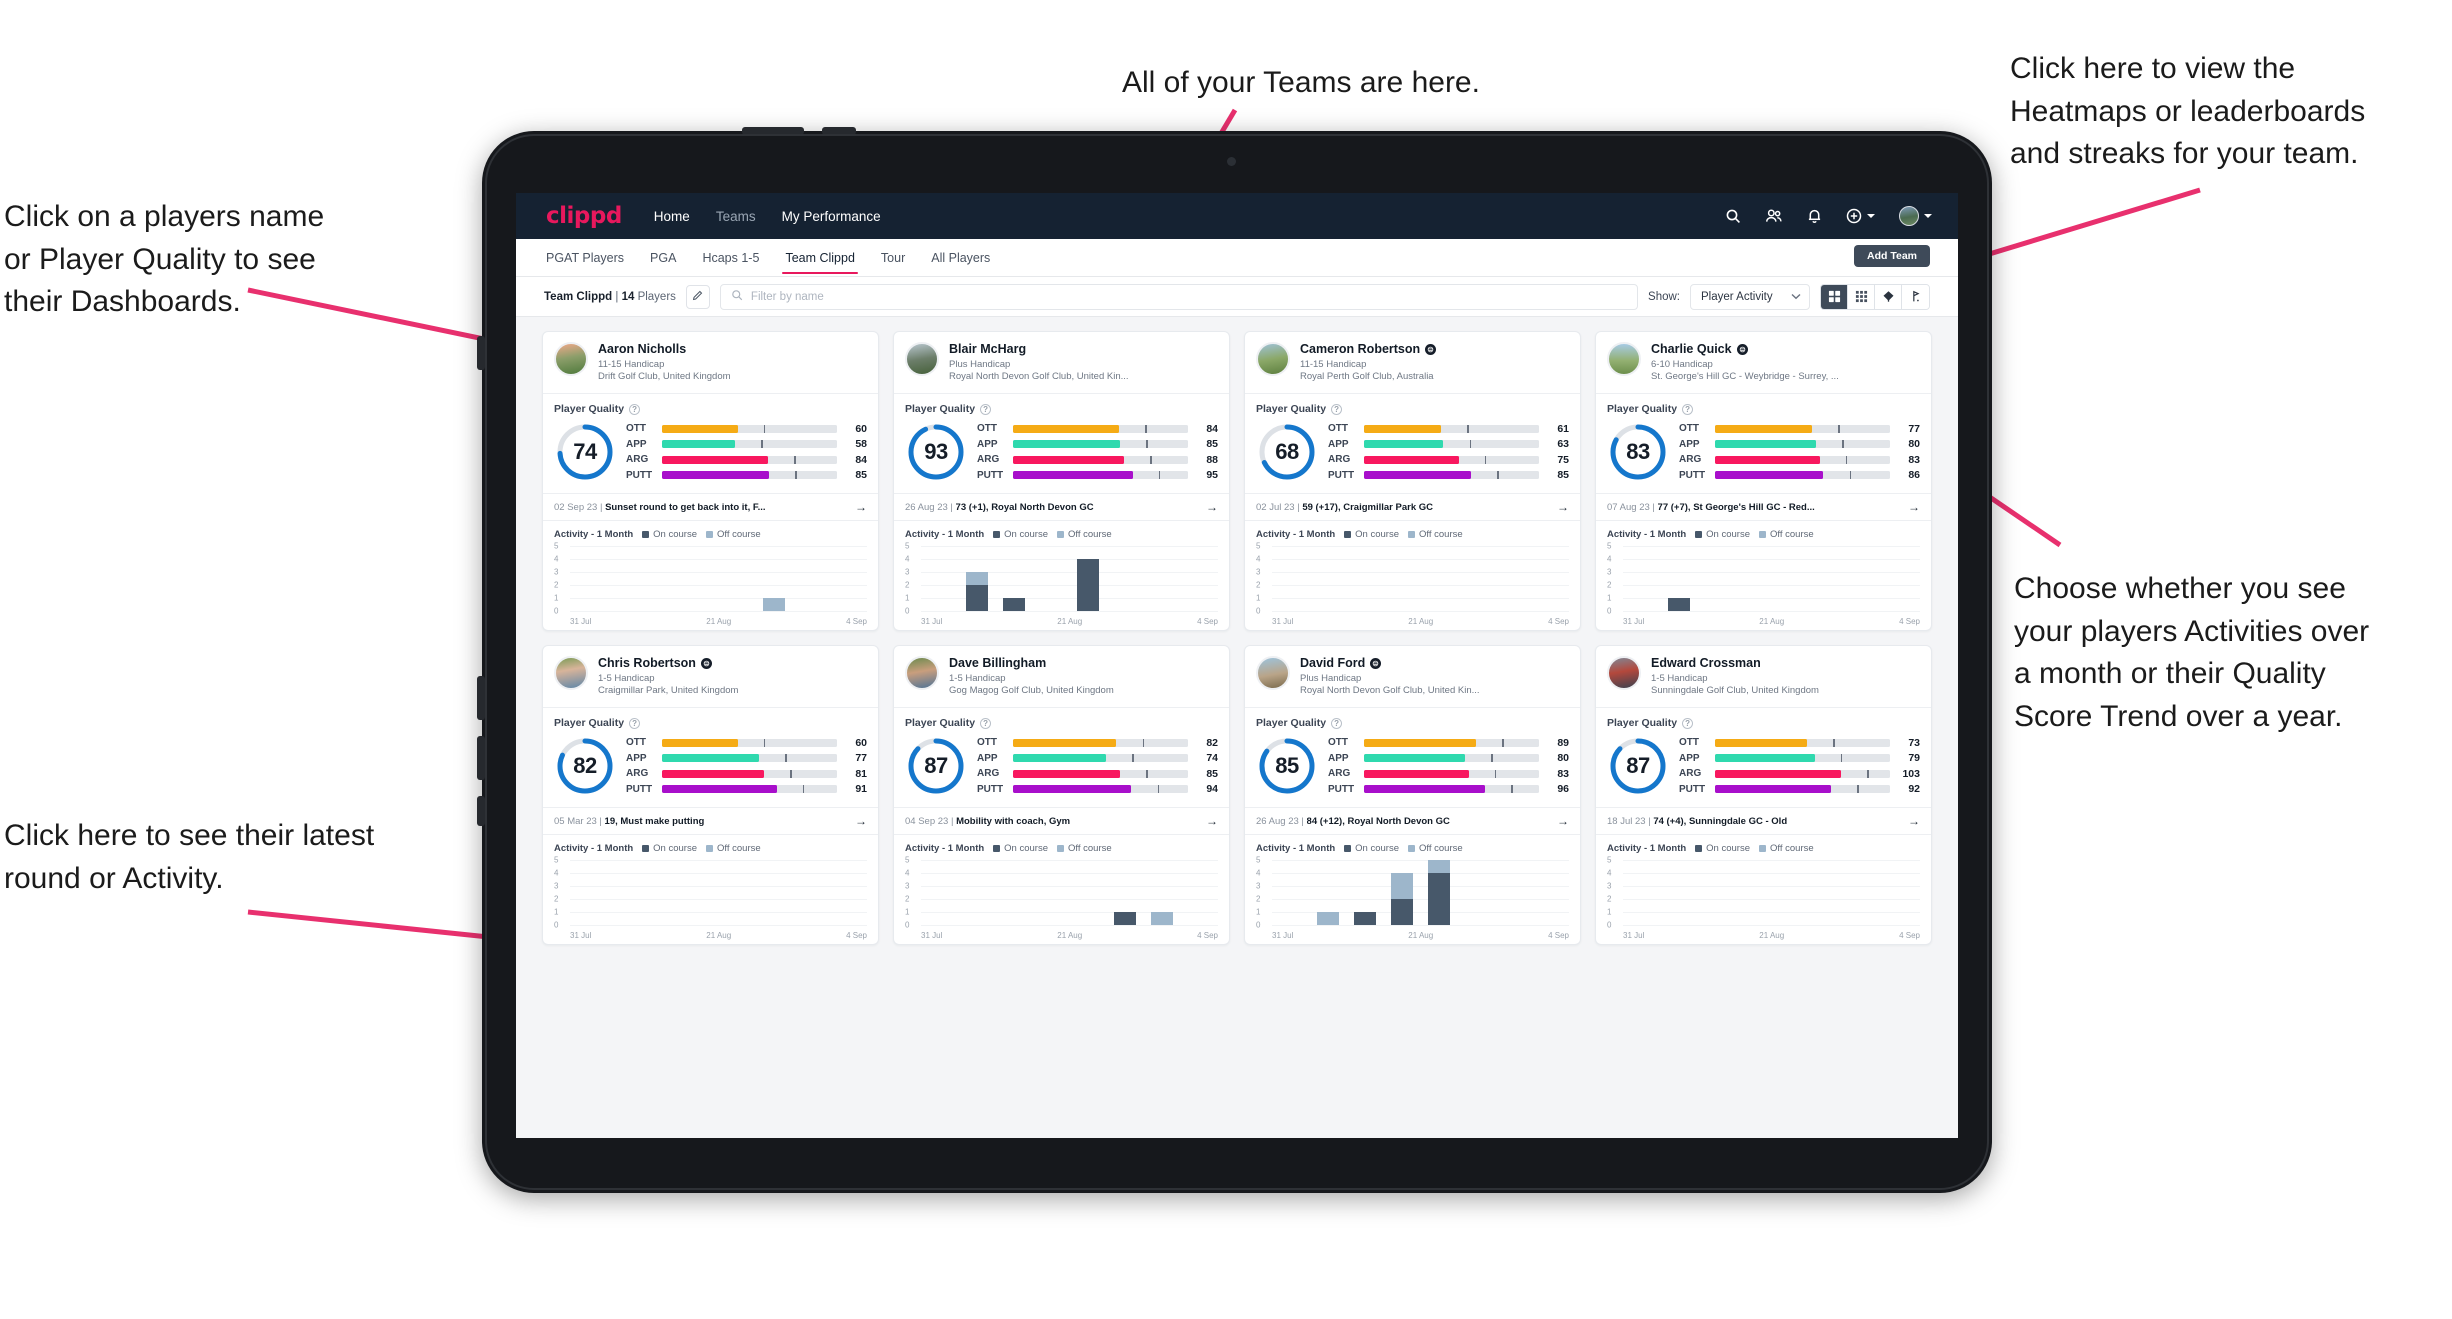  I want to click on tab-hcaps-1-5: Hcaps 1-5, so click(730, 257).